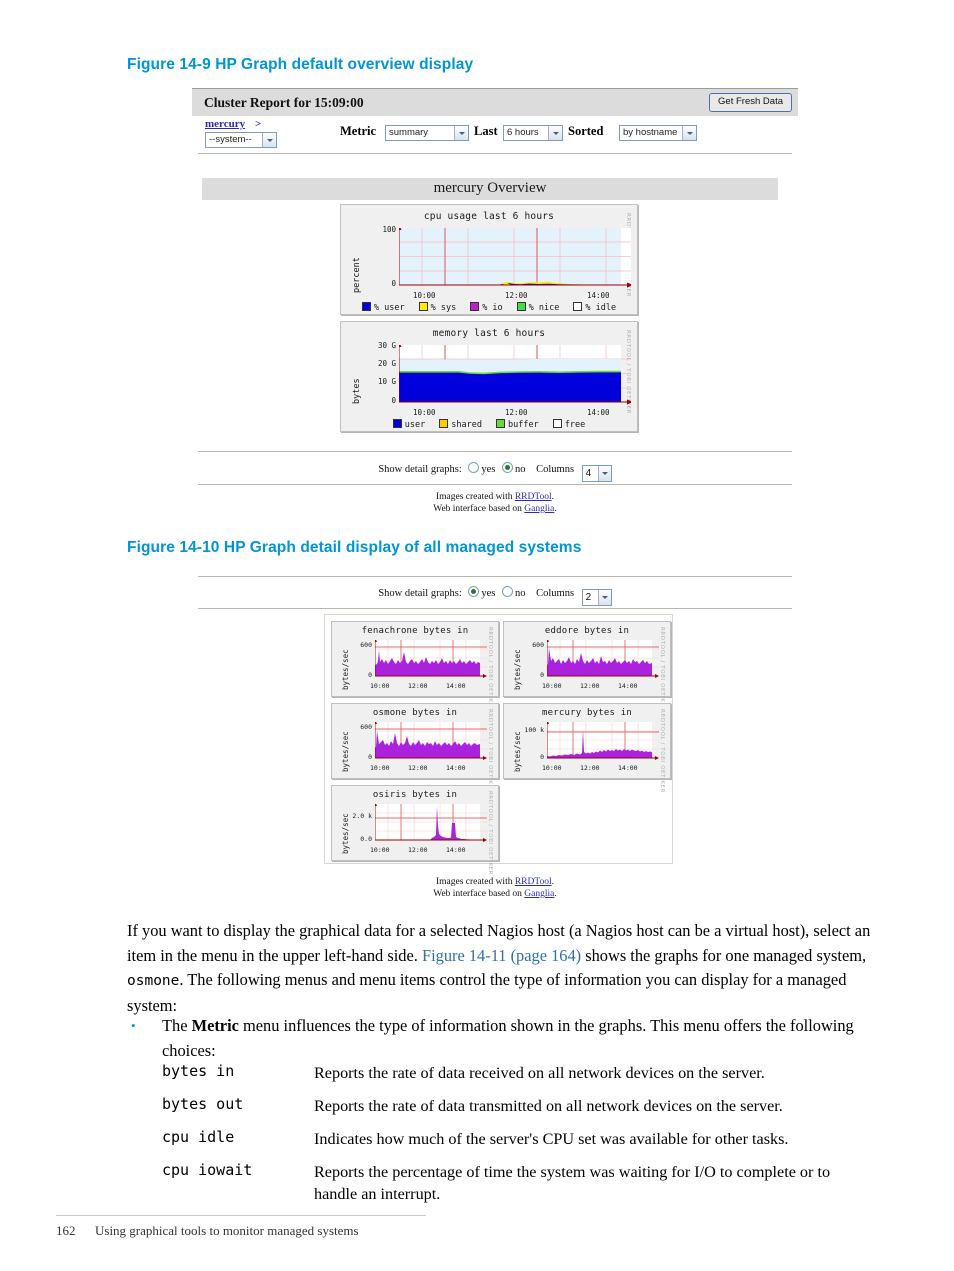 The height and width of the screenshot is (1271, 954). What do you see at coordinates (628, 686) in the screenshot?
I see `eddore-xtick-3: 14:00` at bounding box center [628, 686].